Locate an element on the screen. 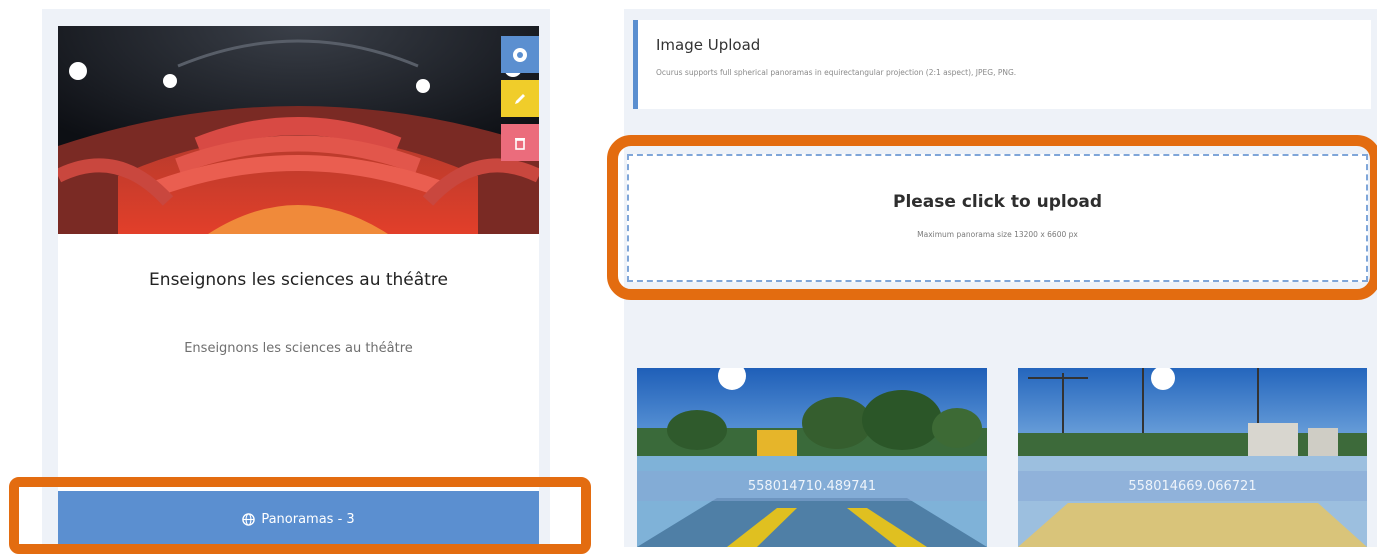 This screenshot has width=1377, height=554. panoramas-button-label: Panoramas - 3 is located at coordinates (308, 519).